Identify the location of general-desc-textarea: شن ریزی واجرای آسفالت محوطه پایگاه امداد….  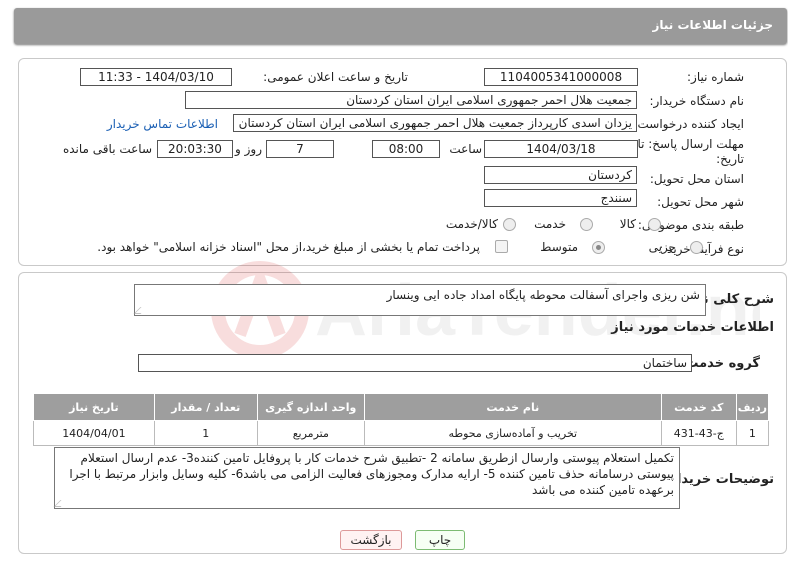
(419, 300).